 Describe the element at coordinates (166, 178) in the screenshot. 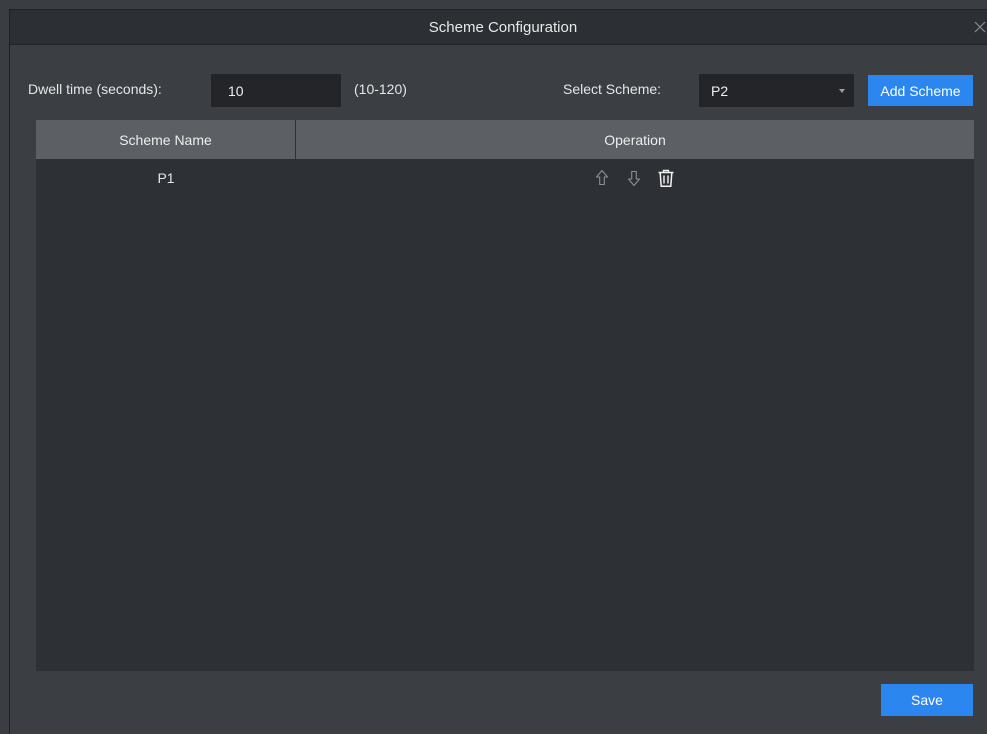

I see `scheme-name-cell: P1` at that location.